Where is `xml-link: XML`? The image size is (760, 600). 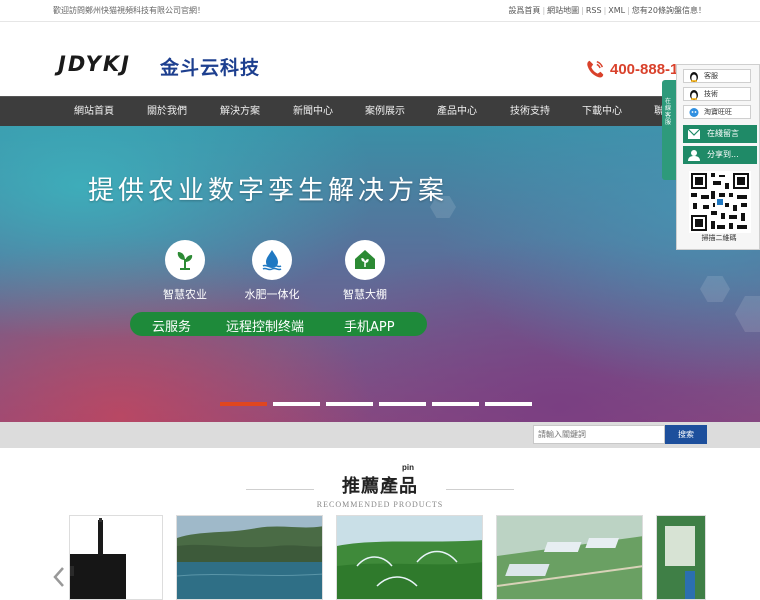 xml-link: XML is located at coordinates (616, 10).